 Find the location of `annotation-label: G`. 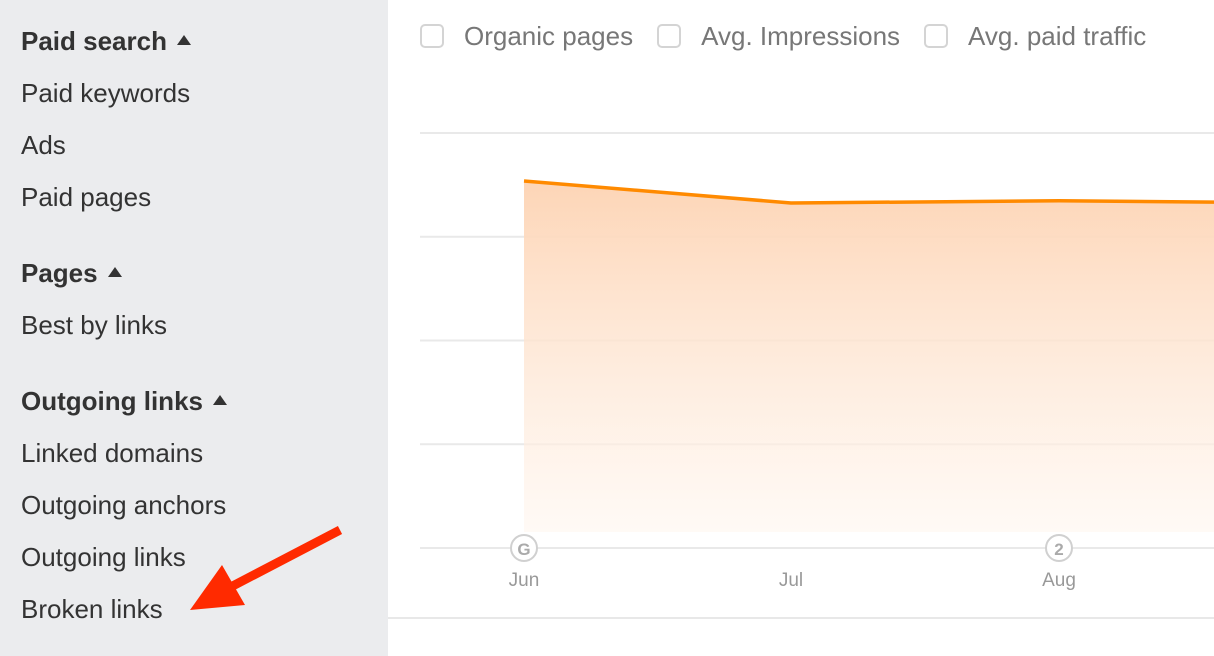

annotation-label: G is located at coordinates (523, 549).